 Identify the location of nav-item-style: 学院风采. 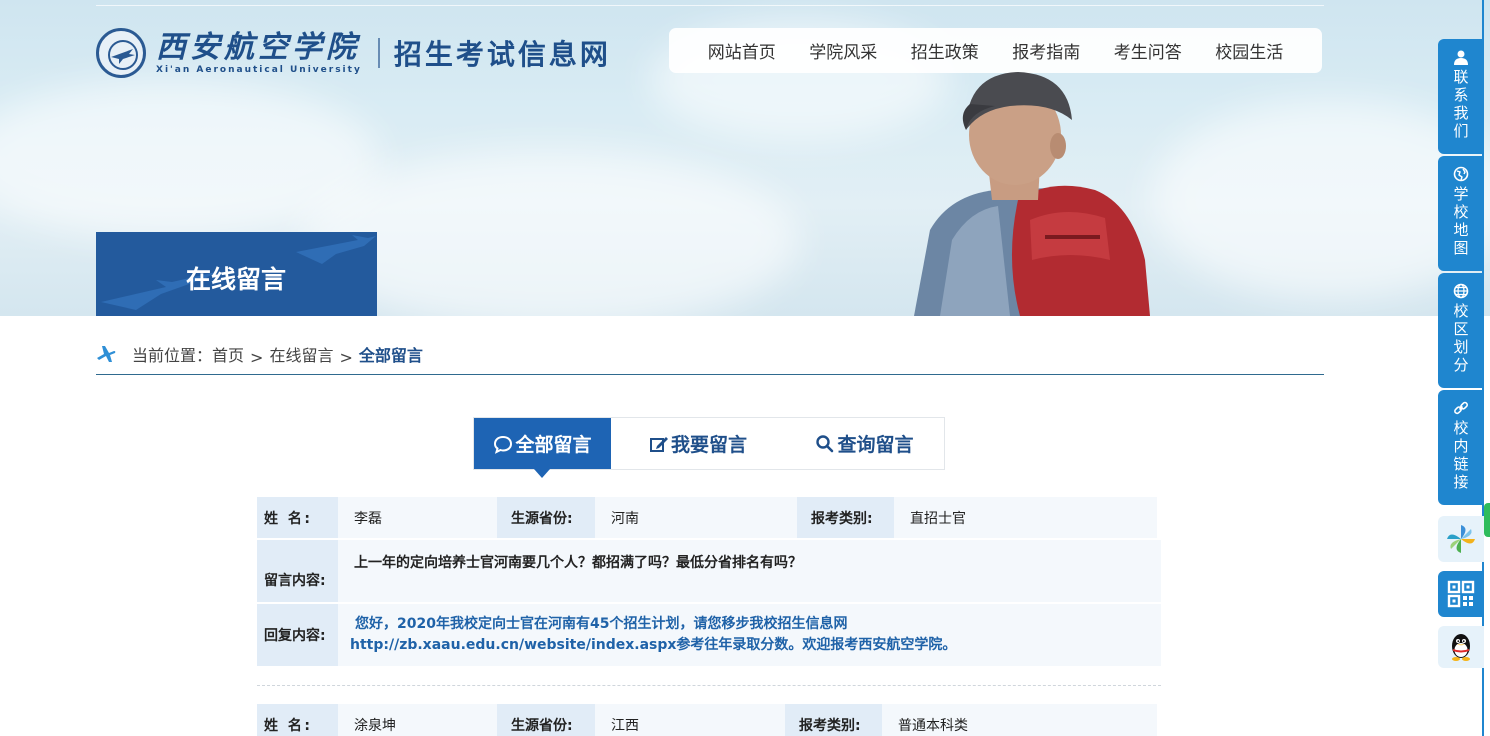
(843, 50).